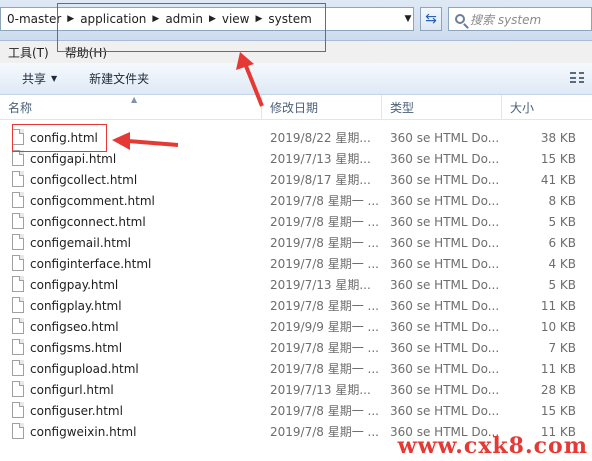 This screenshot has height=461, width=592. Describe the element at coordinates (547, 107) in the screenshot. I see `column-size: 大小` at that location.